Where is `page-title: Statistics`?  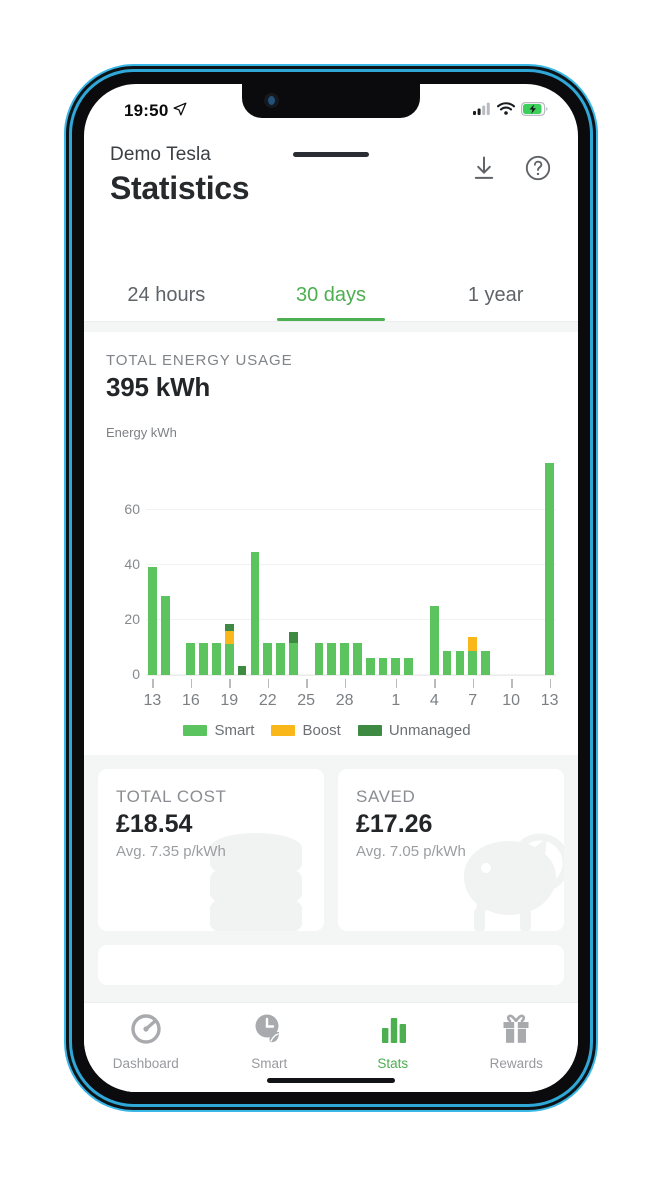 page-title: Statistics is located at coordinates (180, 188).